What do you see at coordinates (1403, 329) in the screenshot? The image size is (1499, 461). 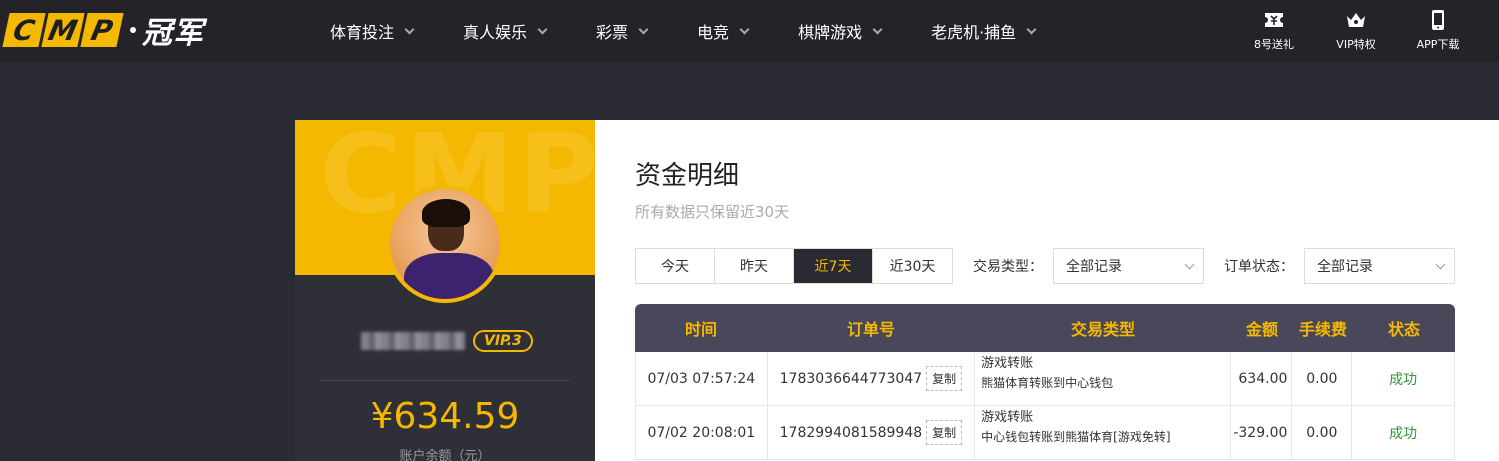 I see `column-header-status: 状态` at bounding box center [1403, 329].